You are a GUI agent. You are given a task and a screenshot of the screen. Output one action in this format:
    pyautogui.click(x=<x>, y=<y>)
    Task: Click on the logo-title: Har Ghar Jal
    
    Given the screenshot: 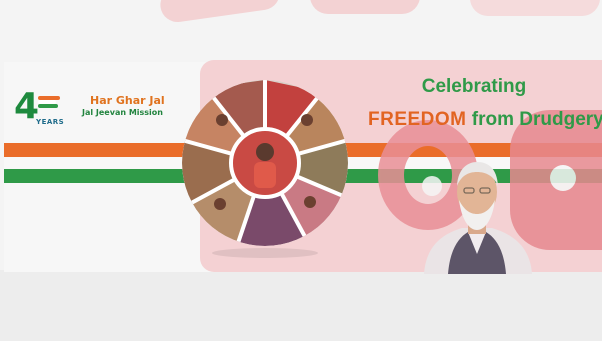 What is the action you would take?
    pyautogui.click(x=127, y=100)
    